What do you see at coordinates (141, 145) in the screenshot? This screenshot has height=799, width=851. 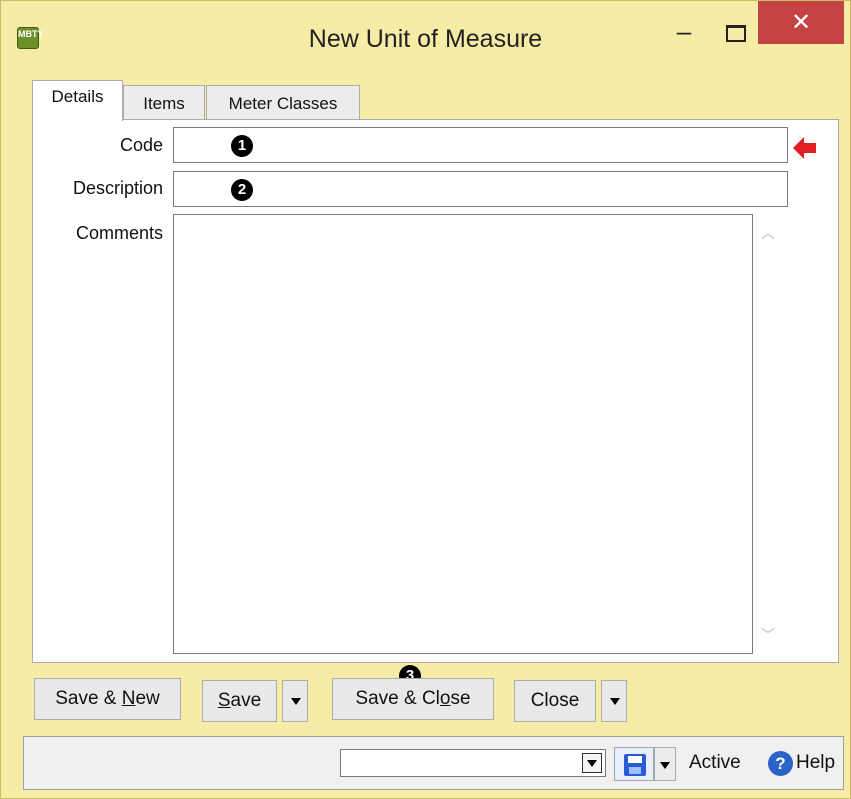 I see `code-label: Code` at bounding box center [141, 145].